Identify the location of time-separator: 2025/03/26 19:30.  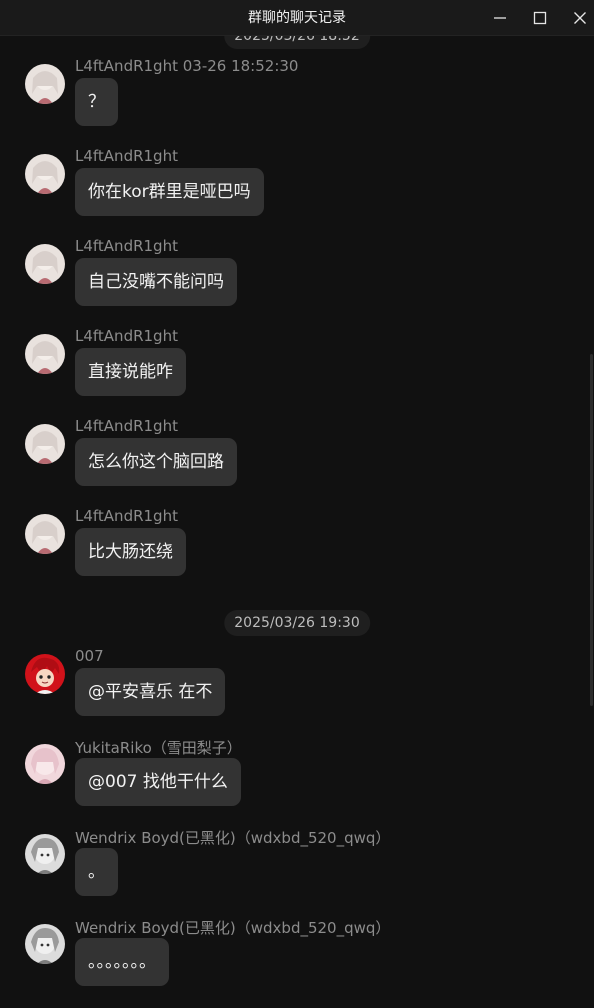
(297, 623).